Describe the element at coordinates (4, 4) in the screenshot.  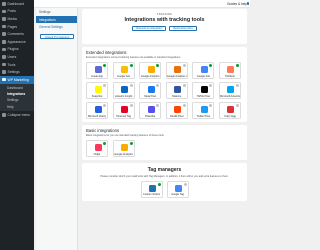
I see `dashboard-icon` at that location.